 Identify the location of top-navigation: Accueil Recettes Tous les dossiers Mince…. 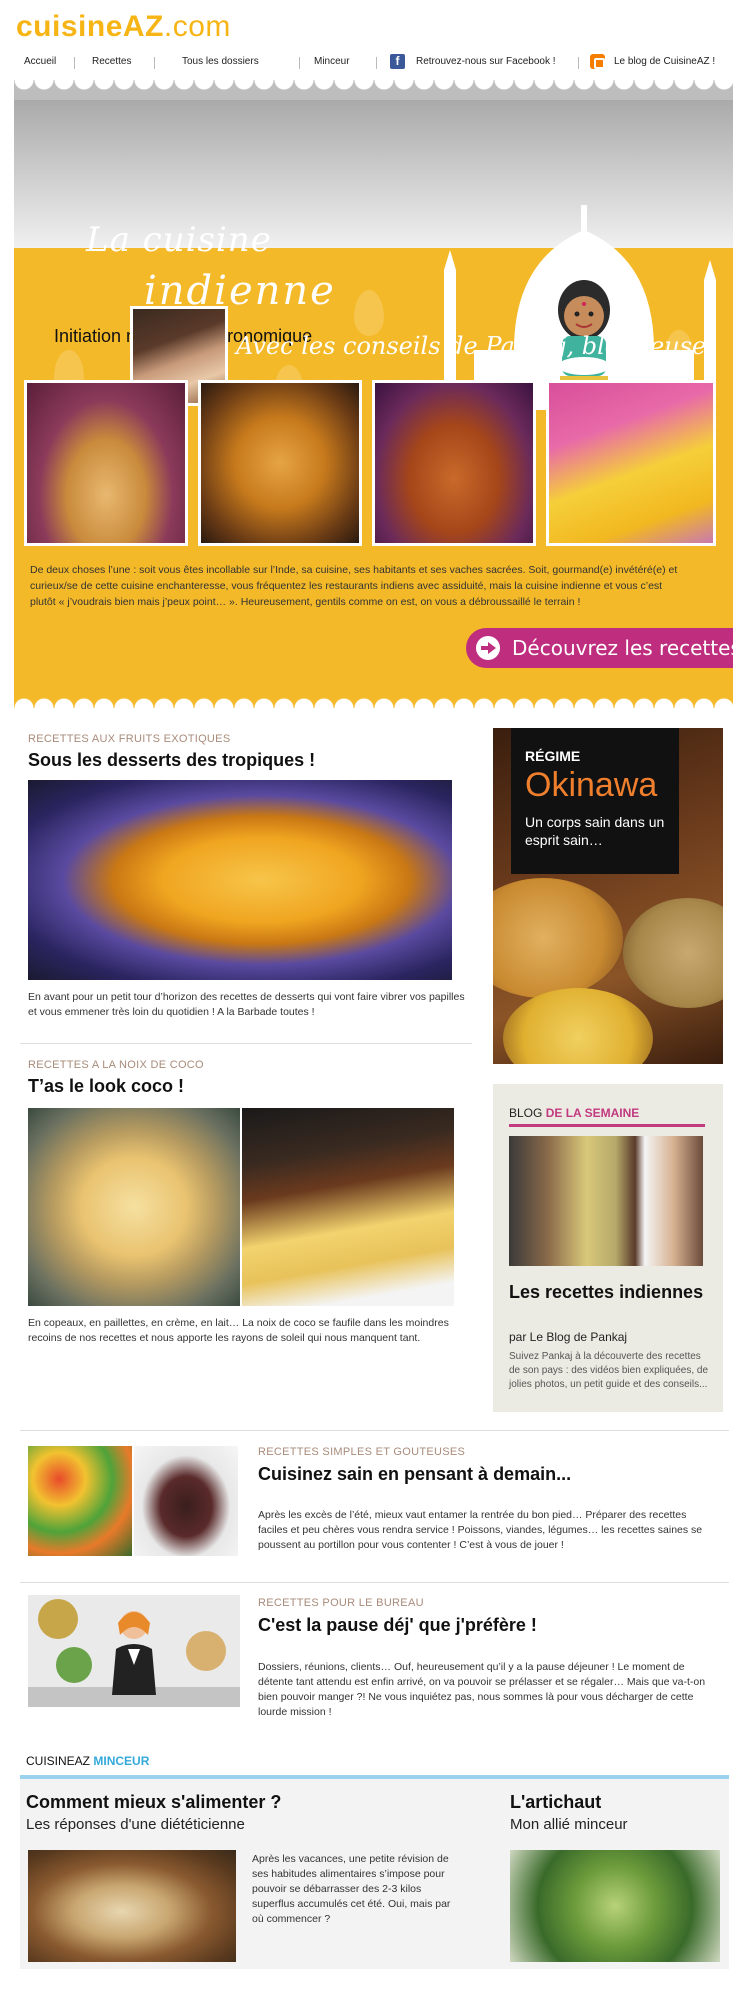
(374, 63).